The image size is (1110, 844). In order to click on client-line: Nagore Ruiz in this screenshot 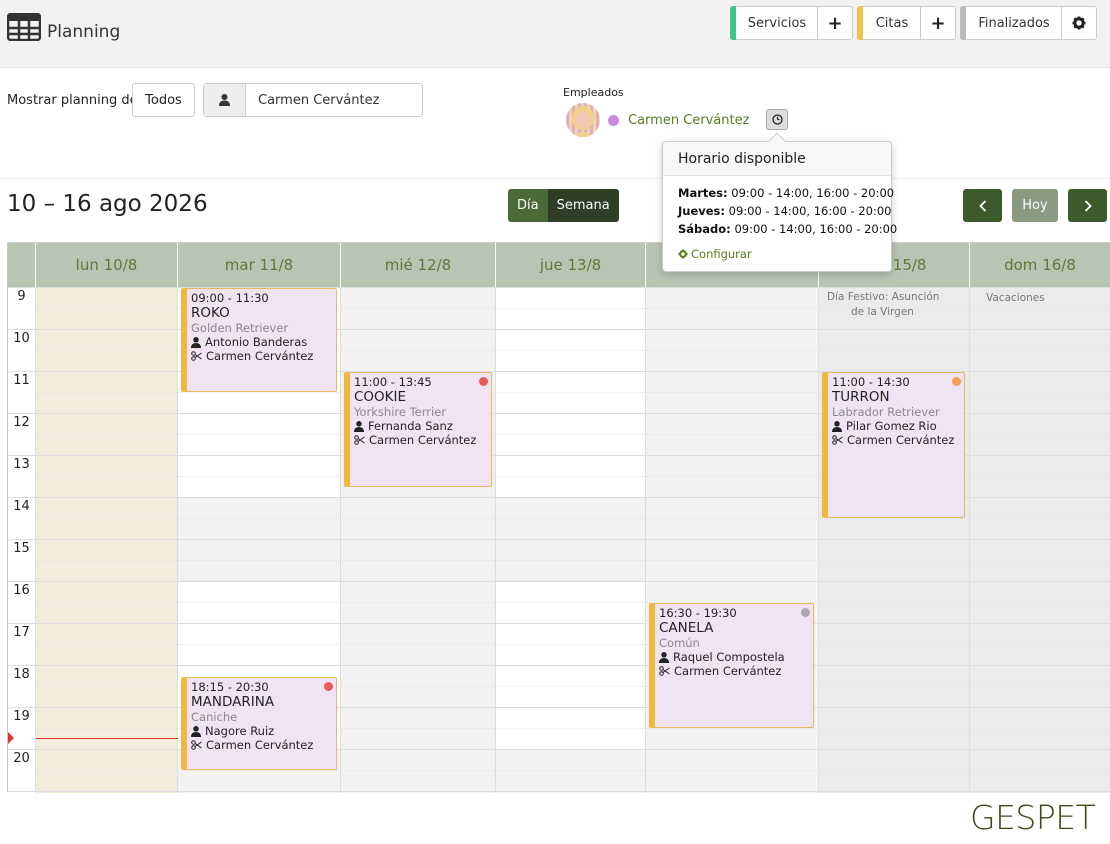, I will do `click(263, 731)`.